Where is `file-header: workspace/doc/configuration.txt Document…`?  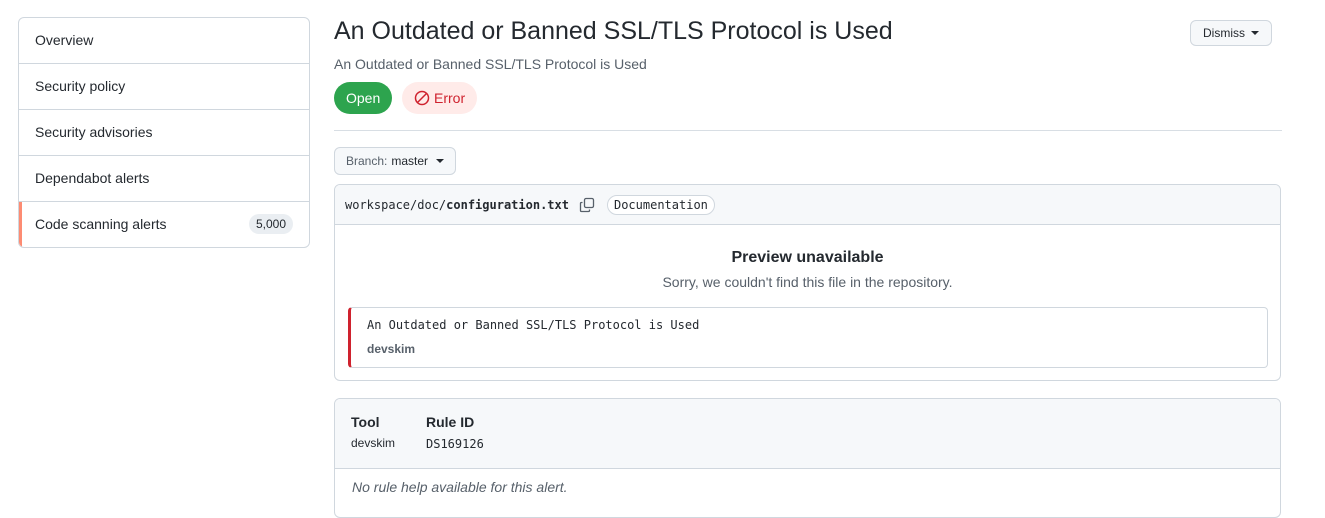 file-header: workspace/doc/configuration.txt Document… is located at coordinates (807, 205).